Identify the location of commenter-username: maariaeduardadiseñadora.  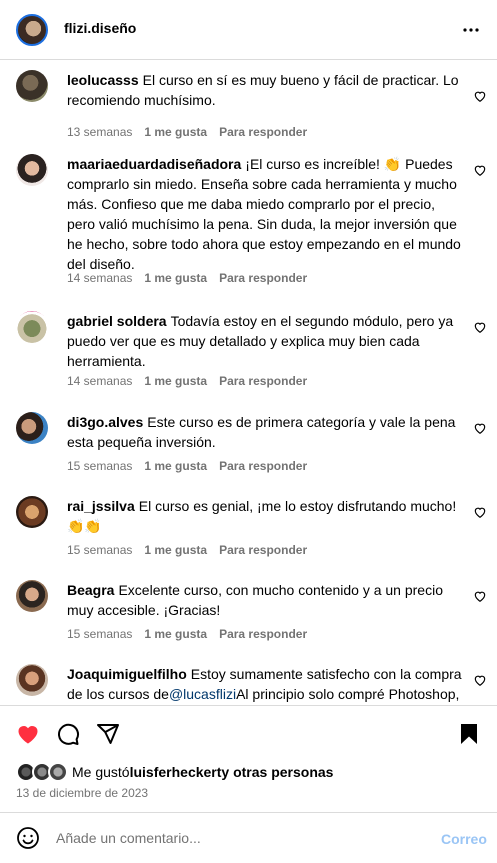
(154, 164).